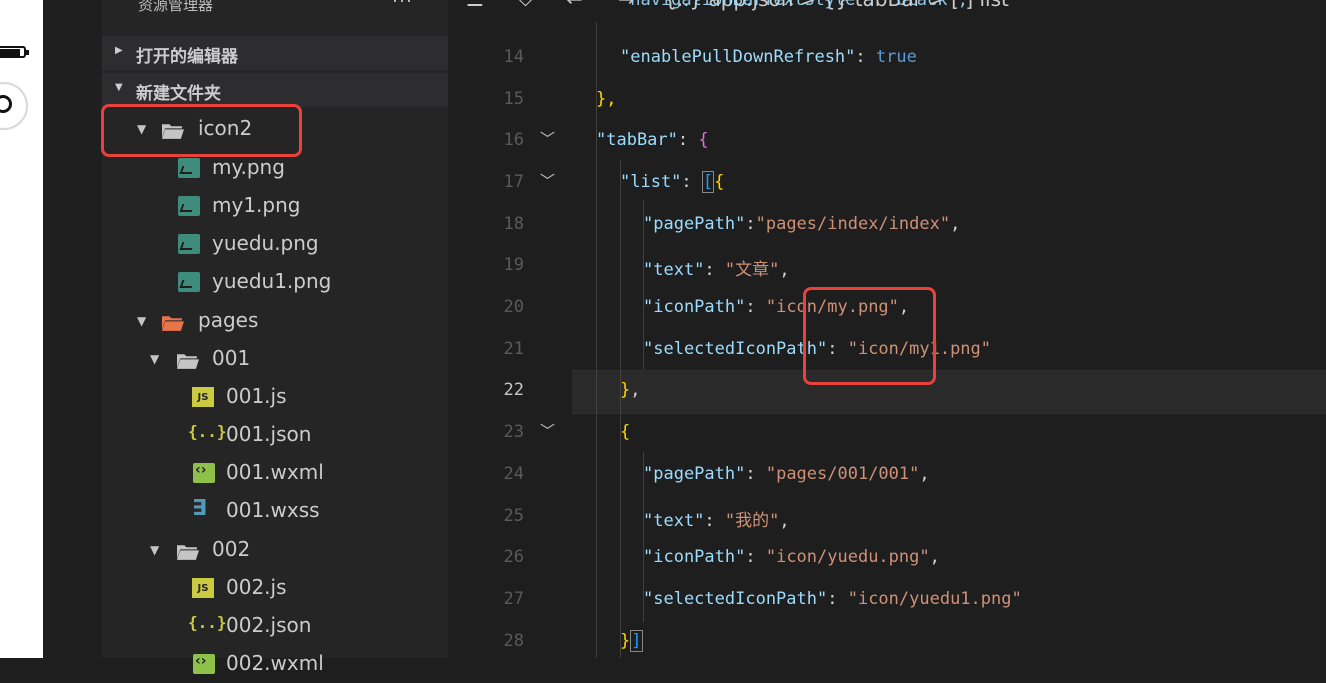 The height and width of the screenshot is (683, 1326). What do you see at coordinates (231, 549) in the screenshot?
I see `tree-item-label: 002` at bounding box center [231, 549].